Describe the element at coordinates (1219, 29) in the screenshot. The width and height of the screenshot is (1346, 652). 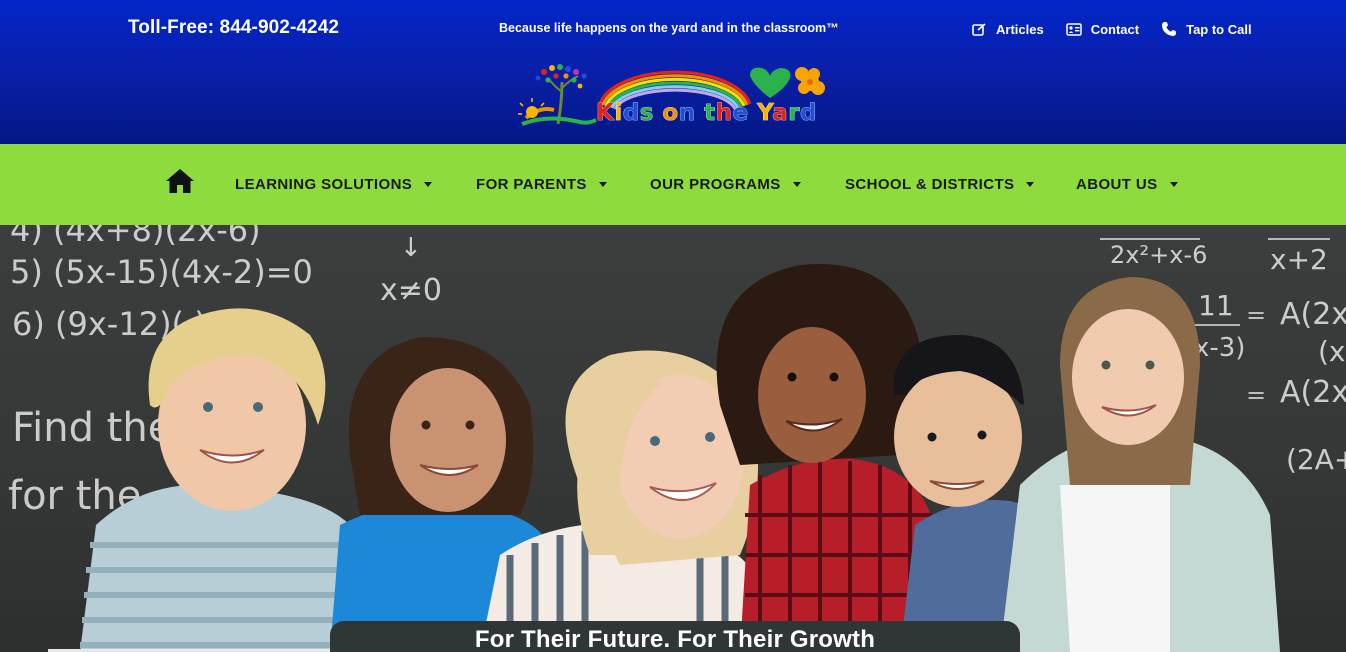
I see `tap-to-call-label: Tap to Call` at that location.